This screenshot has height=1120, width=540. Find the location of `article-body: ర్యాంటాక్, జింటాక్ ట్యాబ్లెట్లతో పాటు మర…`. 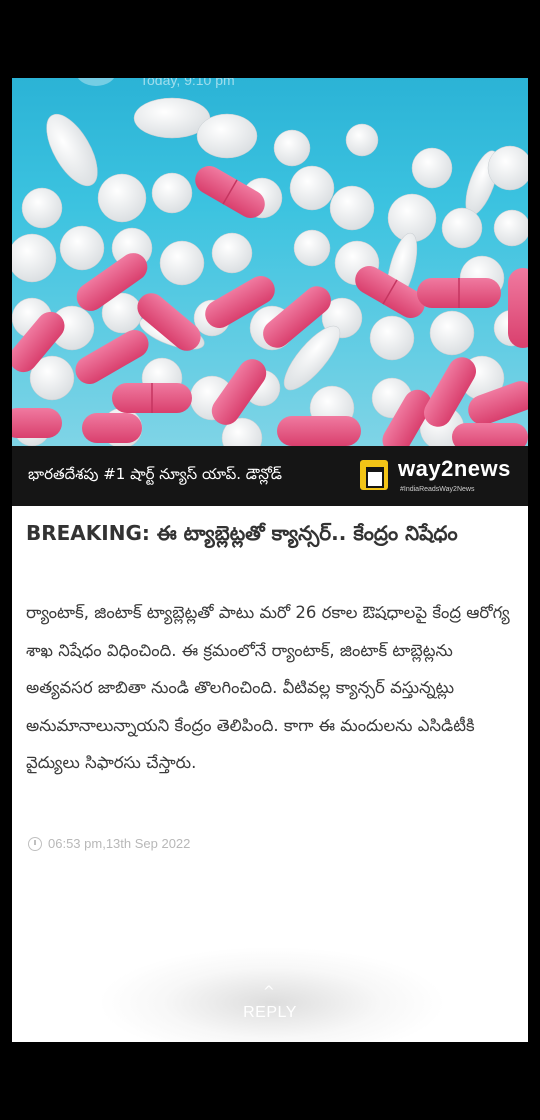

article-body: ర్యాంటాక్, జింటాక్ ట్యాబ్లెట్లతో పాటు మర… is located at coordinates (268, 687).